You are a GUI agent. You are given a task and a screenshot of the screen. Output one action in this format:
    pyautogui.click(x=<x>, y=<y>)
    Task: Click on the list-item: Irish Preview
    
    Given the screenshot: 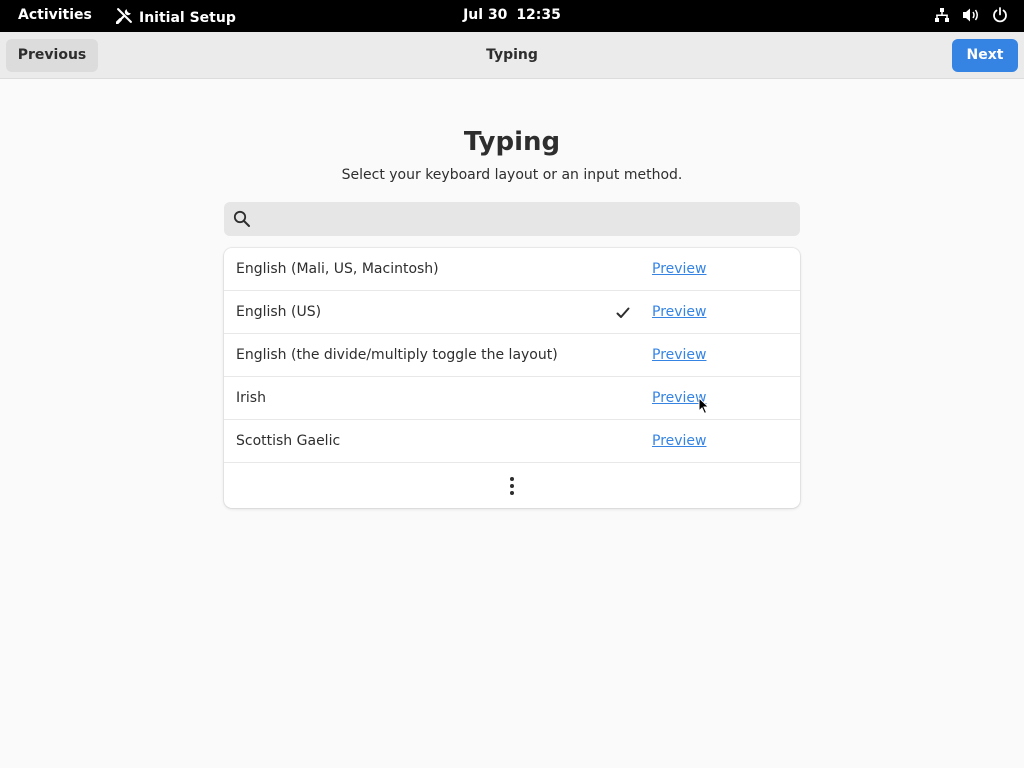 What is the action you would take?
    pyautogui.click(x=512, y=398)
    